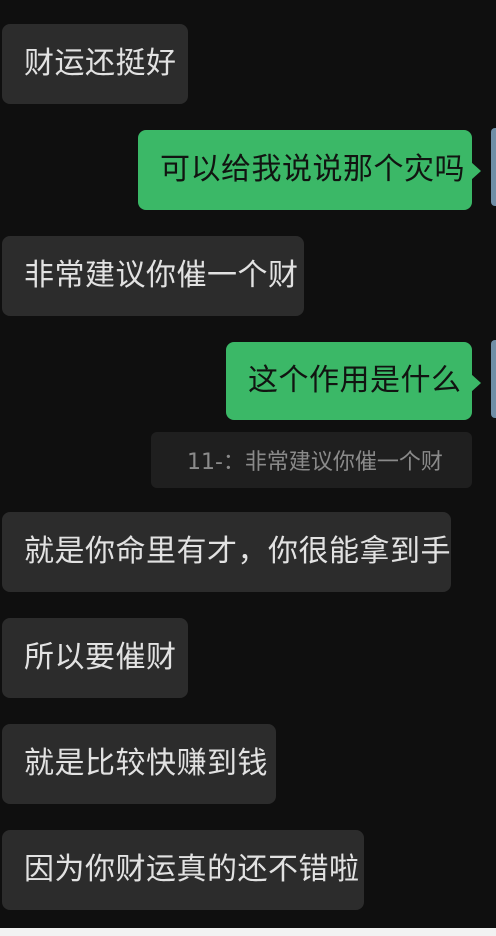  I want to click on message-bubble-incoming: 就是你命里有才，你很能拿到手, so click(226, 552).